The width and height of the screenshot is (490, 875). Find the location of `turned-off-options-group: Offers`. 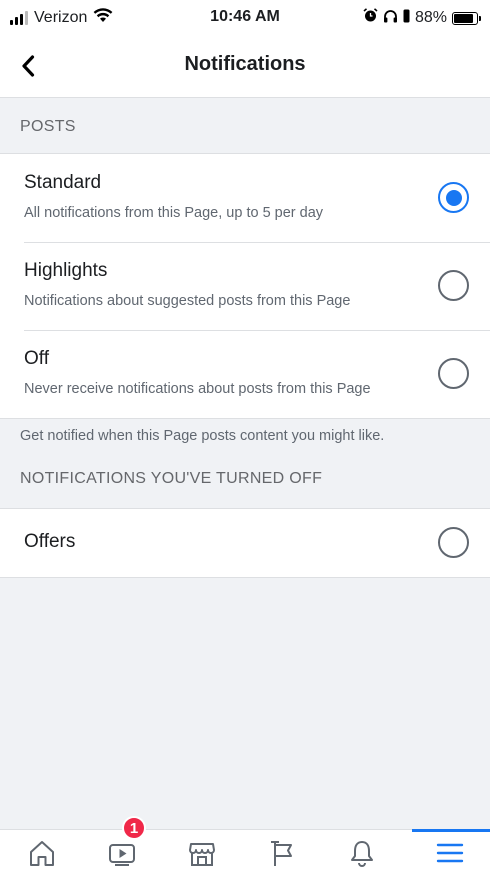

turned-off-options-group: Offers is located at coordinates (245, 543).